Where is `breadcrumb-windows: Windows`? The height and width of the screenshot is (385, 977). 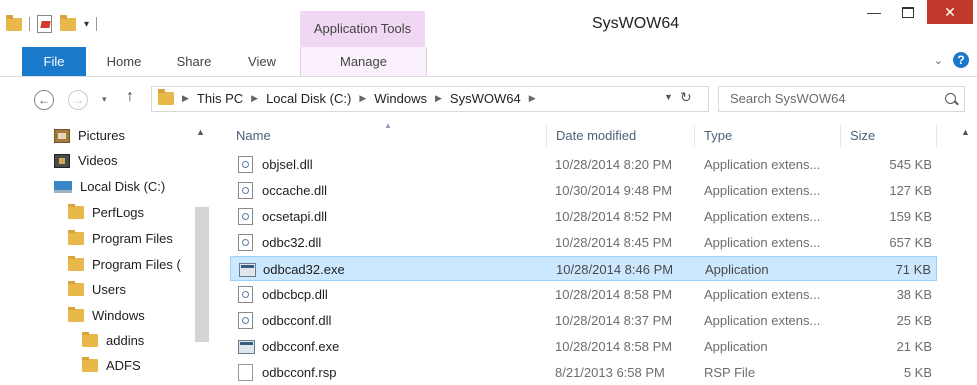 breadcrumb-windows: Windows is located at coordinates (400, 98).